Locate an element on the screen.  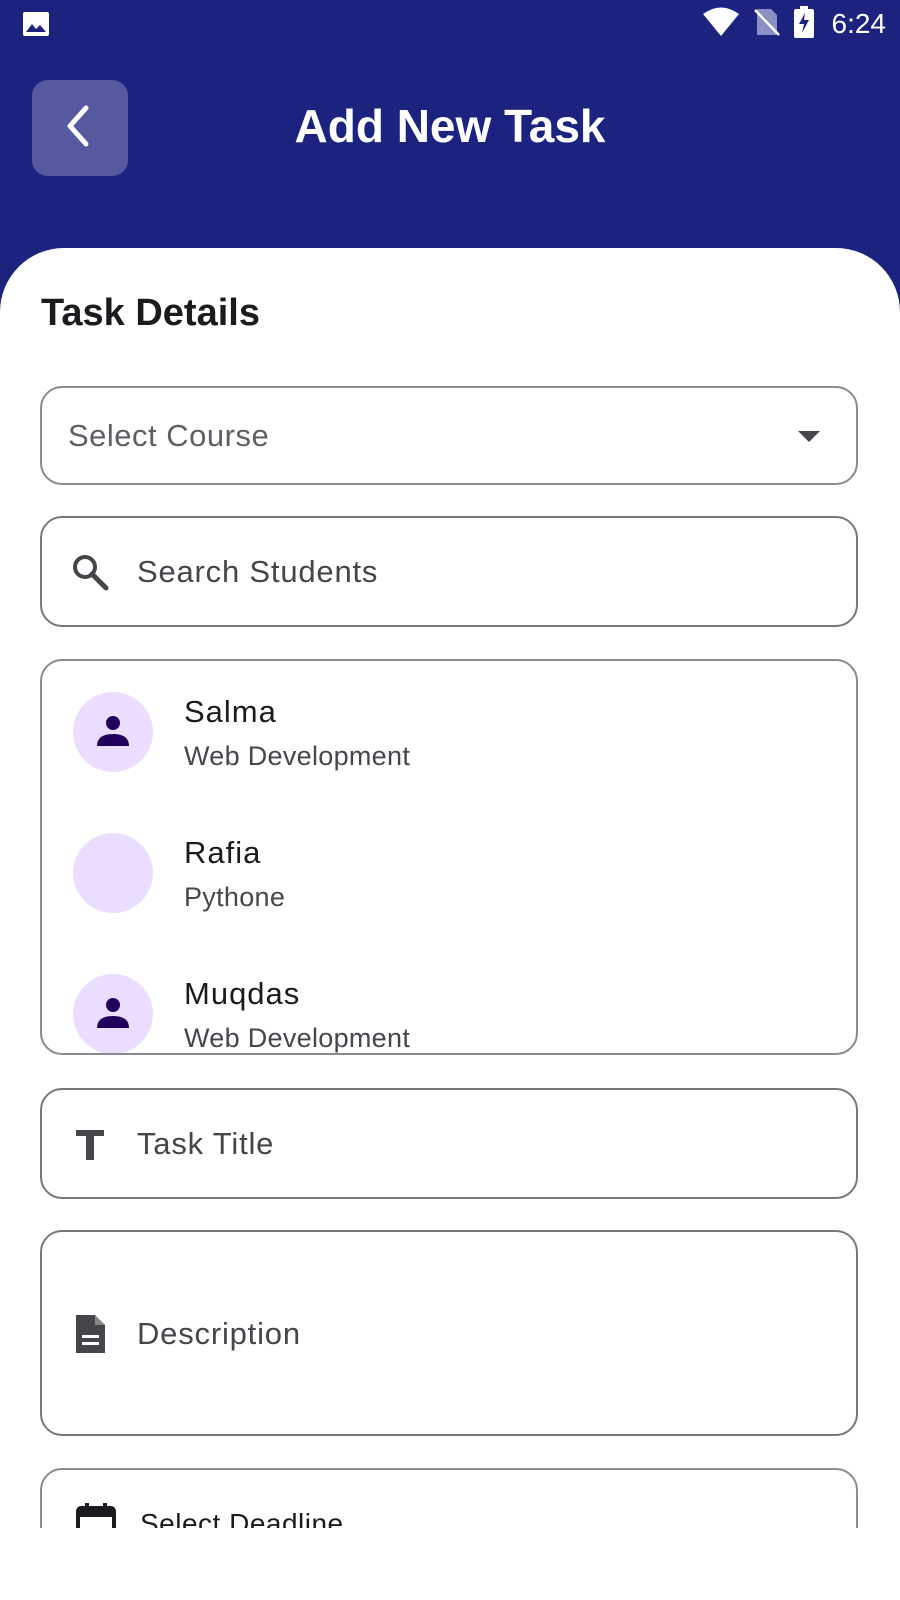
student-course: Pythone is located at coordinates (235, 897).